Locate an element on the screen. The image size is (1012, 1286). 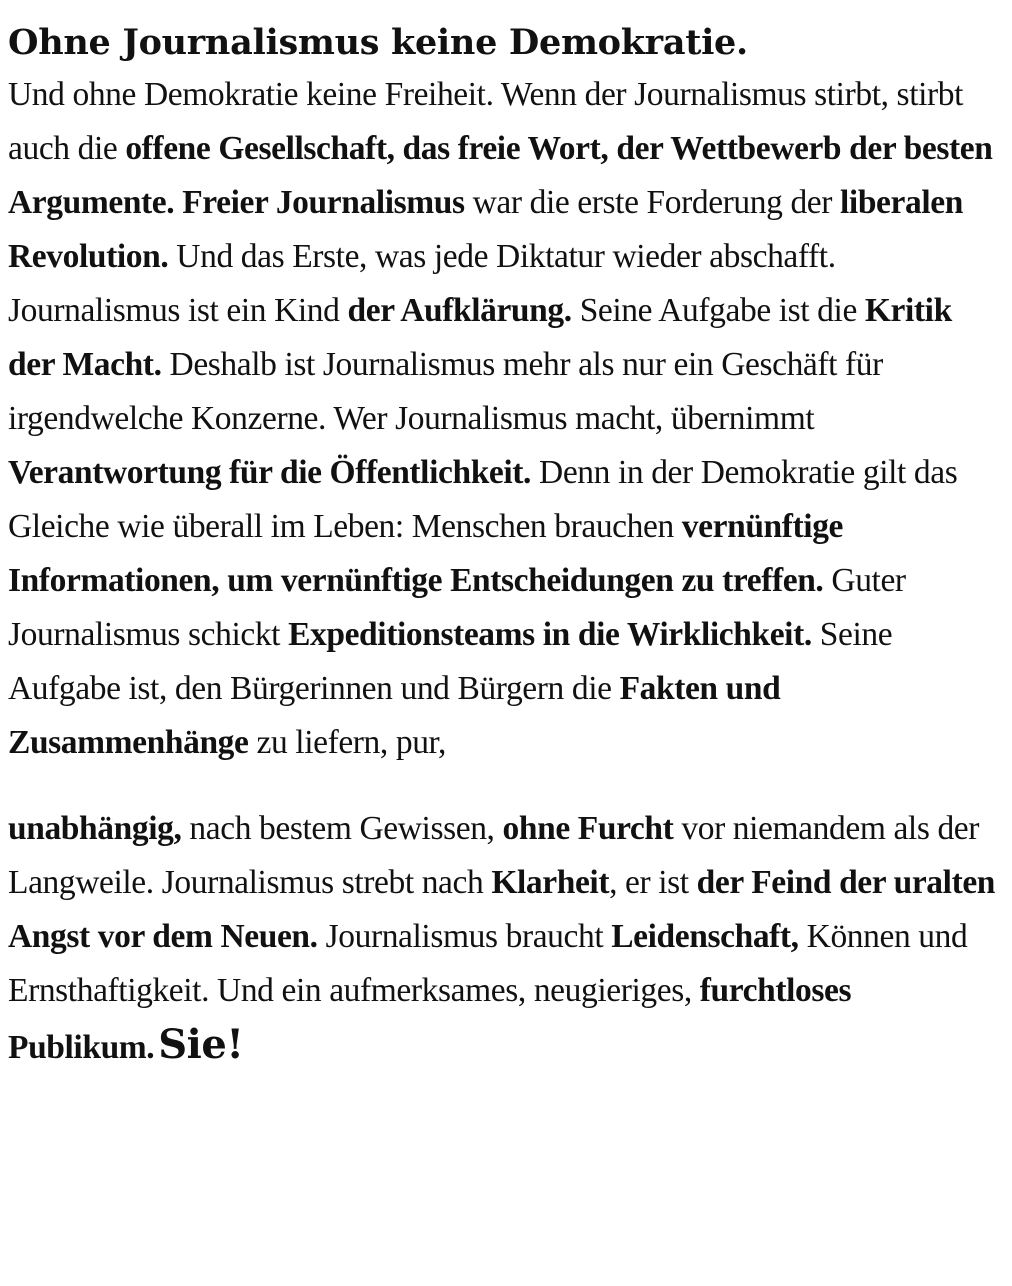
text-run-bold: ohne Furcht is located at coordinates (588, 828).